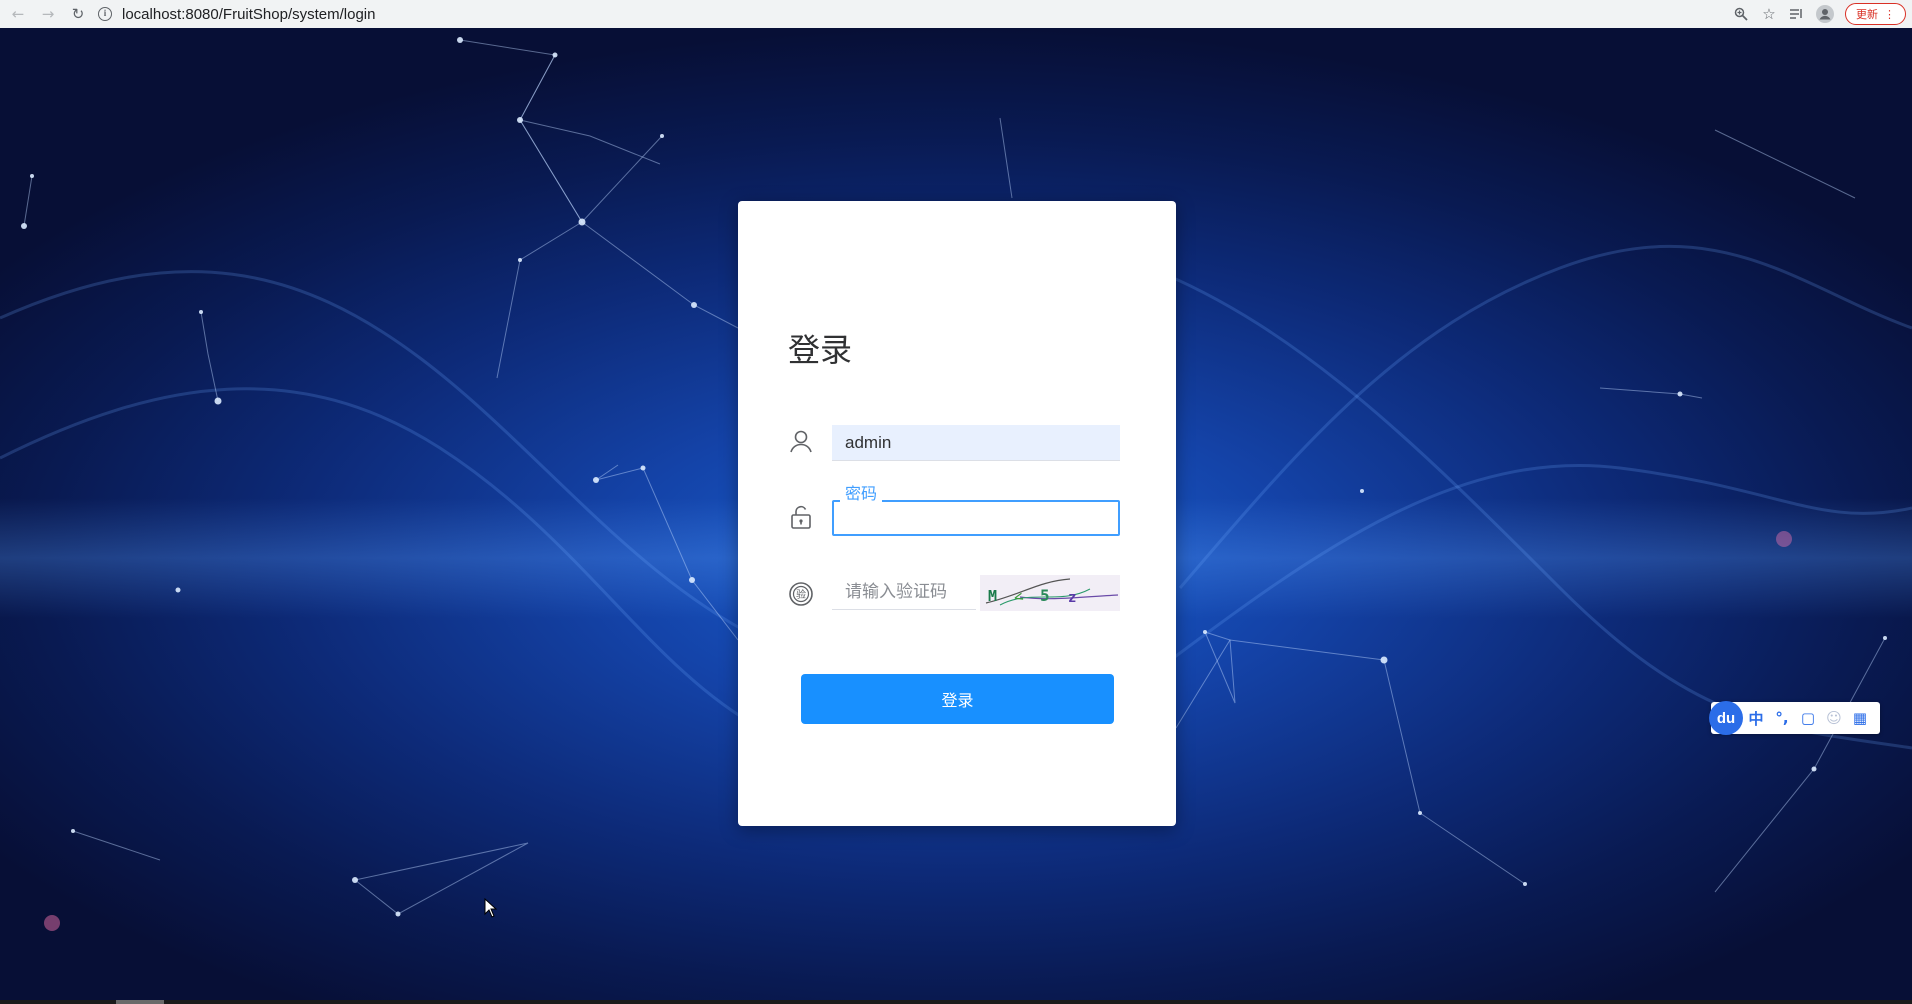  Describe the element at coordinates (957, 699) in the screenshot. I see `login-button: 登录` at that location.